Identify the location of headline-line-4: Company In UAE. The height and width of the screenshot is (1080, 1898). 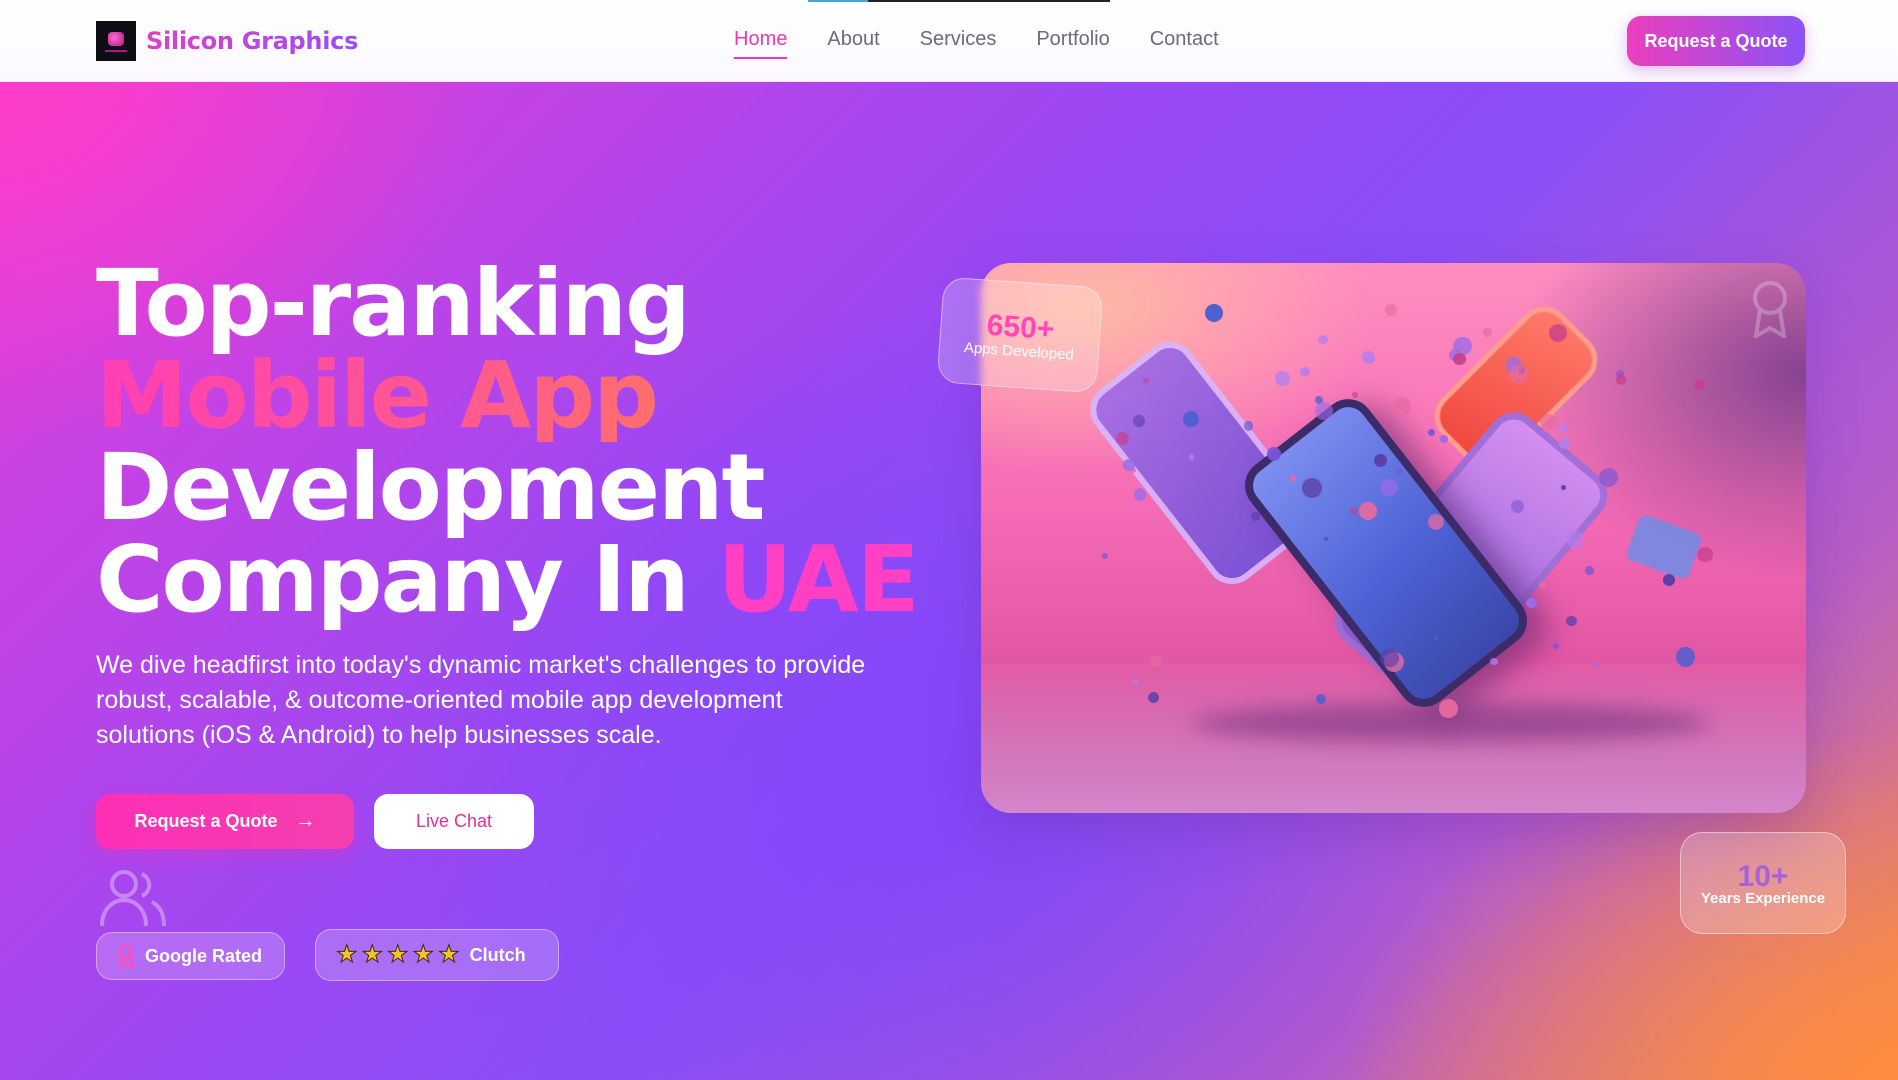
(508, 580).